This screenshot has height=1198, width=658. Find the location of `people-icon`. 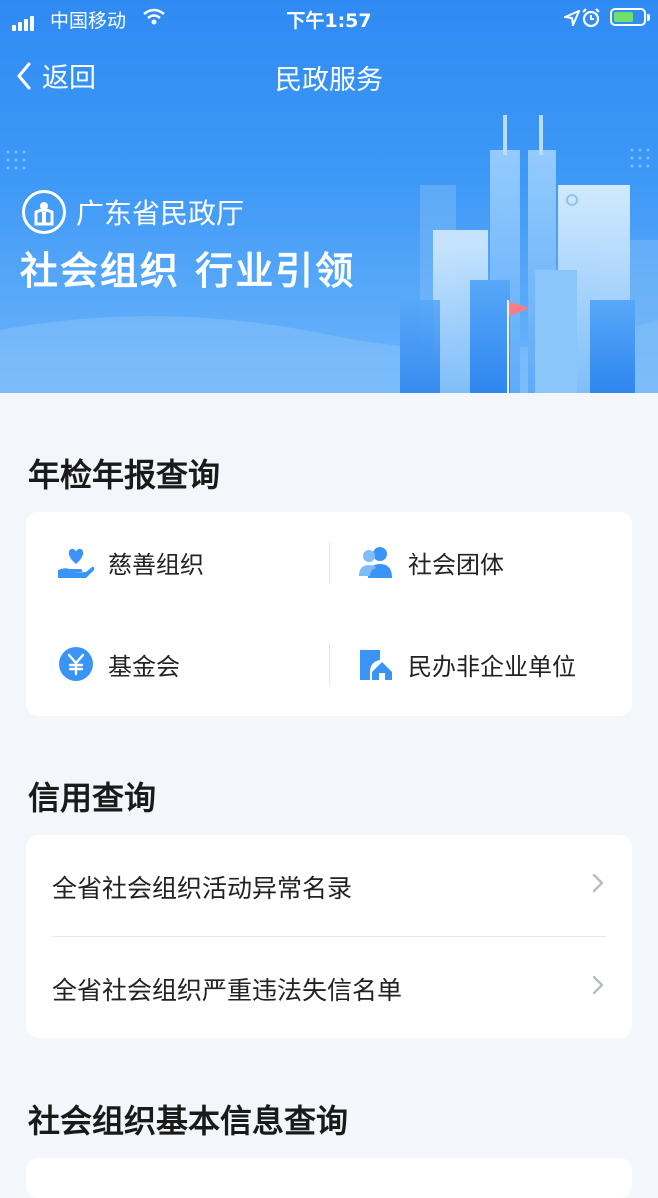

people-icon is located at coordinates (376, 562).